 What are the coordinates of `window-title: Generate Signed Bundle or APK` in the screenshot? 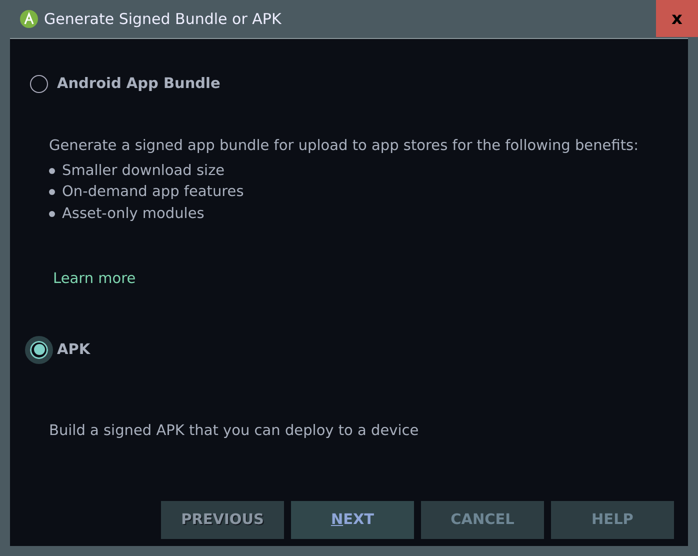 It's located at (163, 19).